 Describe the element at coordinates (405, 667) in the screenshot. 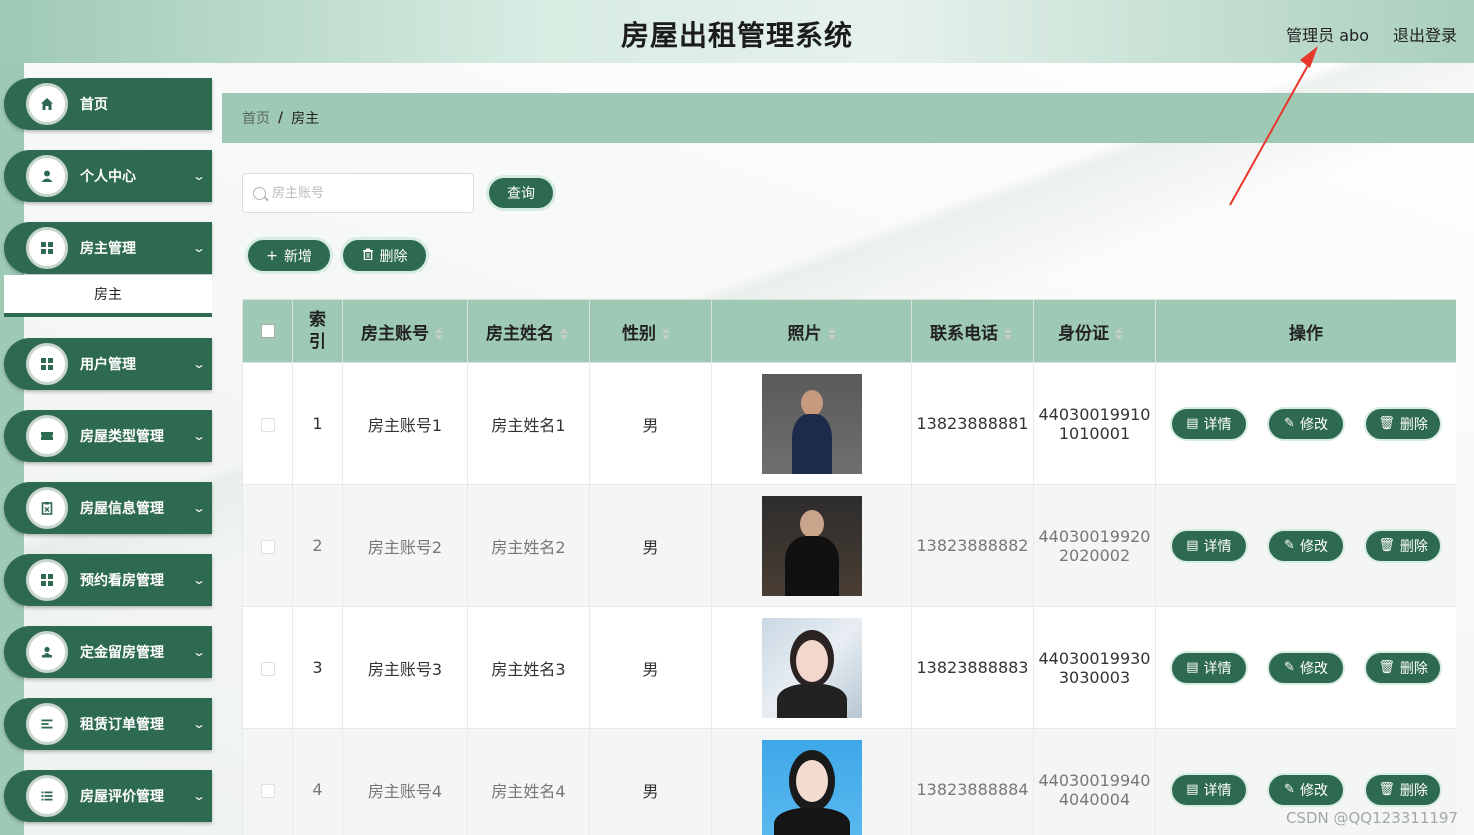

I see `cell-account: 房主账号3` at that location.